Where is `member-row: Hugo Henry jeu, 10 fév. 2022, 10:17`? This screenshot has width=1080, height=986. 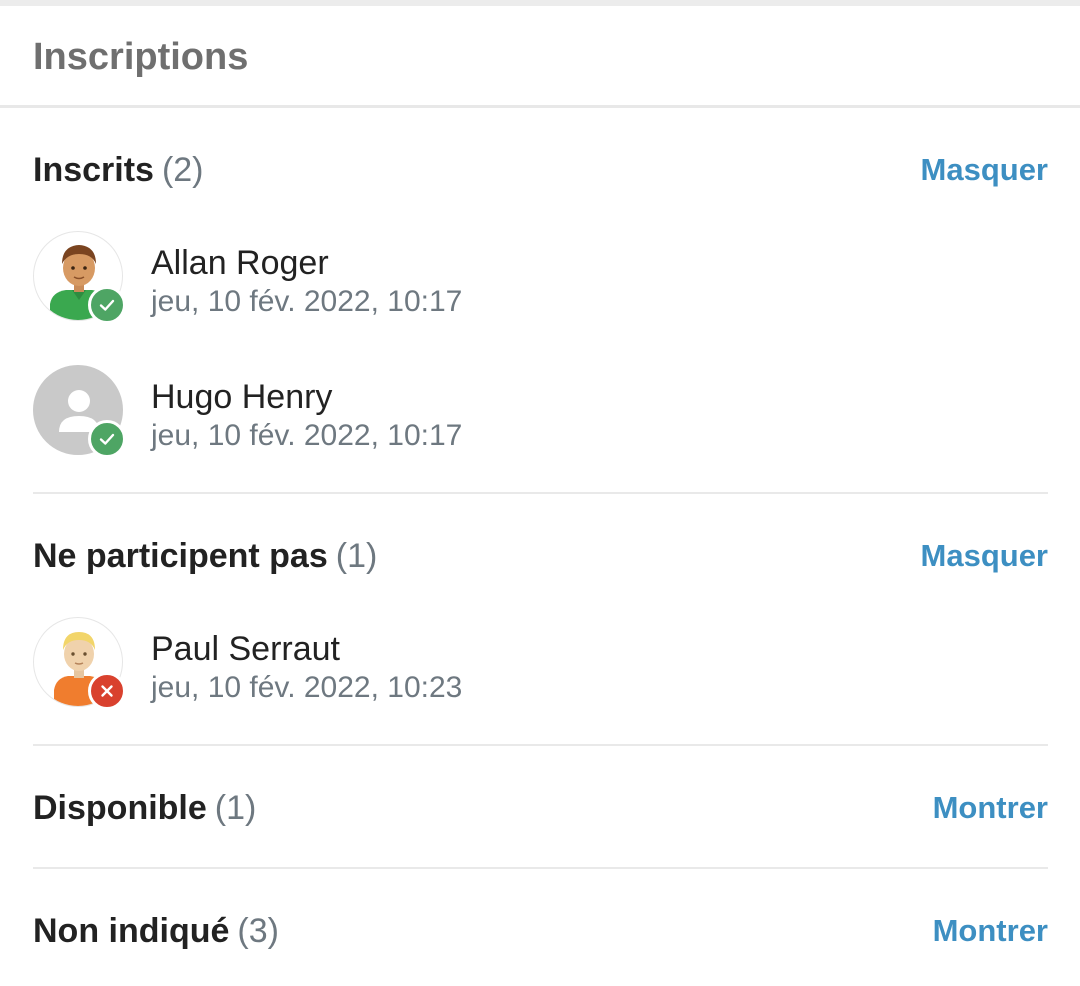
member-row: Hugo Henry jeu, 10 fév. 2022, 10:17 is located at coordinates (540, 411).